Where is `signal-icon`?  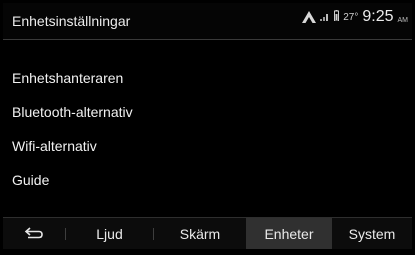
signal-icon is located at coordinates (325, 17).